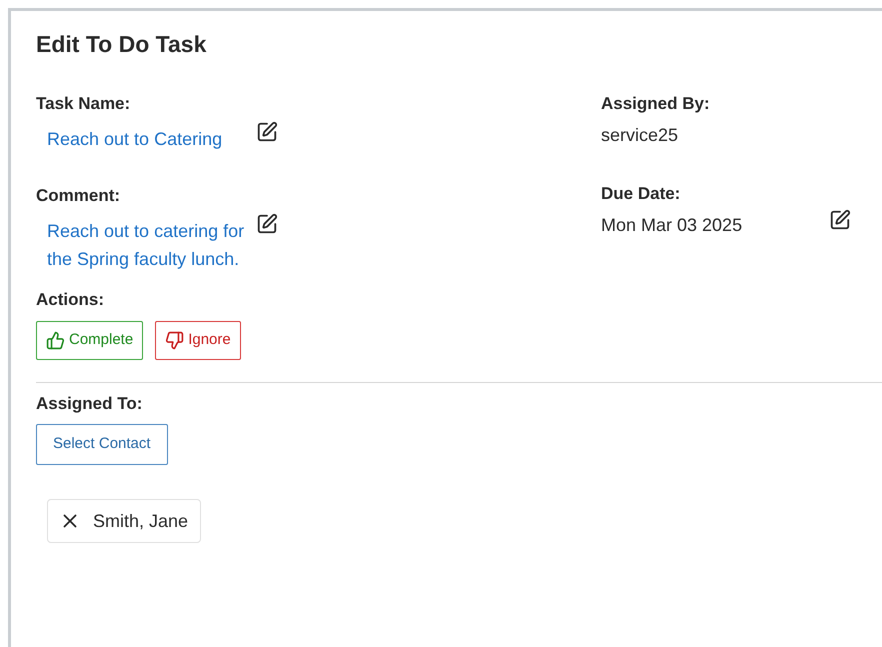  What do you see at coordinates (672, 225) in the screenshot?
I see `field-value: Mon Mar 03 2025` at bounding box center [672, 225].